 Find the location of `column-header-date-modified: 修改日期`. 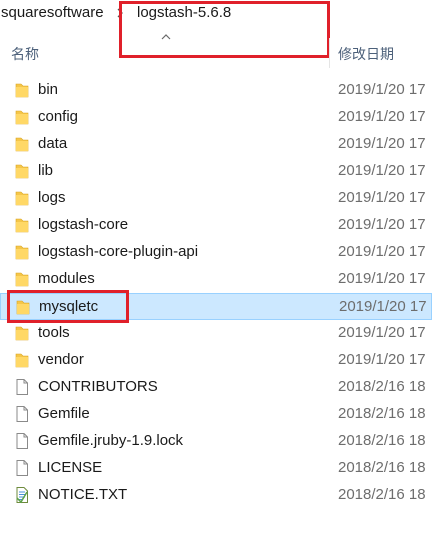

column-header-date-modified: 修改日期 is located at coordinates (366, 54).